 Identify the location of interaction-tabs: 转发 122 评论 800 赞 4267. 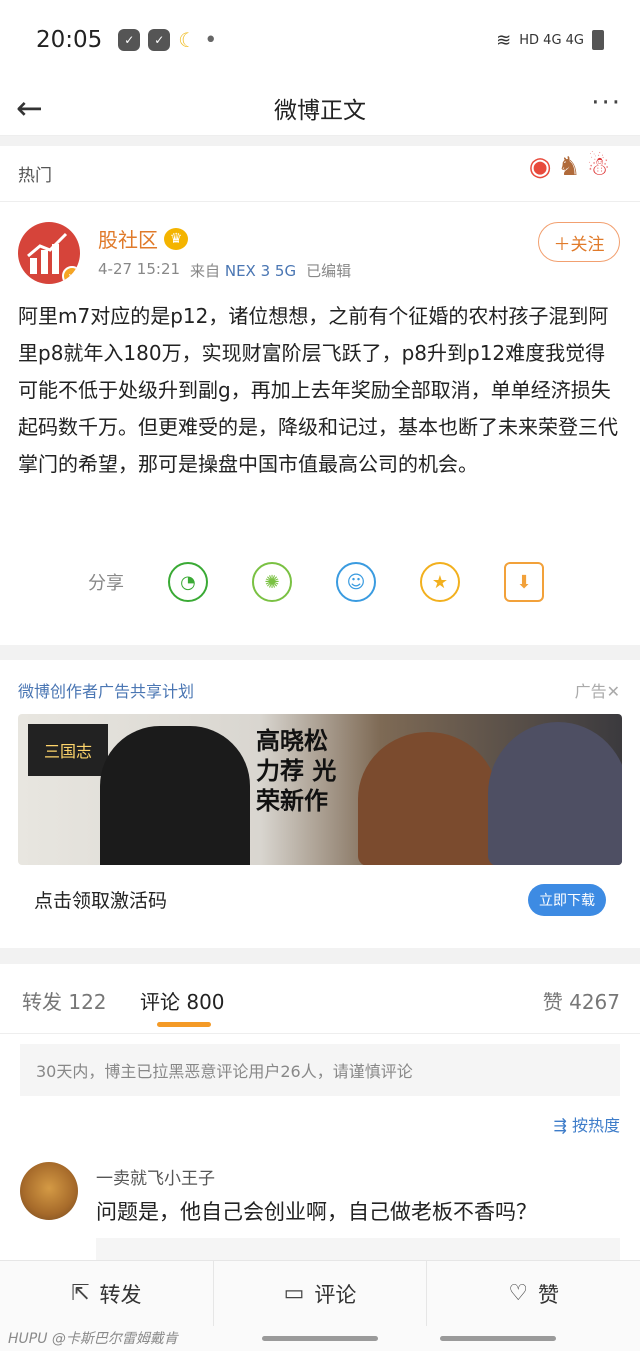
(320, 999).